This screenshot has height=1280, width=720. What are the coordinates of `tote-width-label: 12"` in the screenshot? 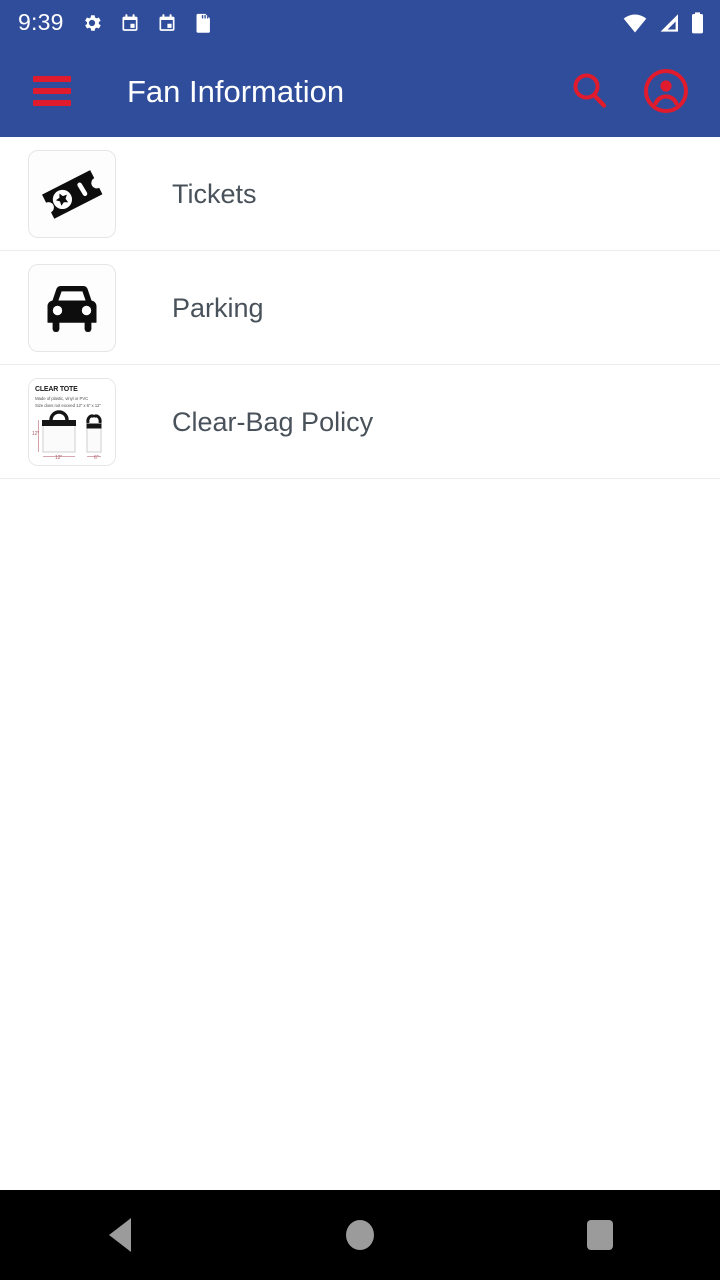 It's located at (59, 458).